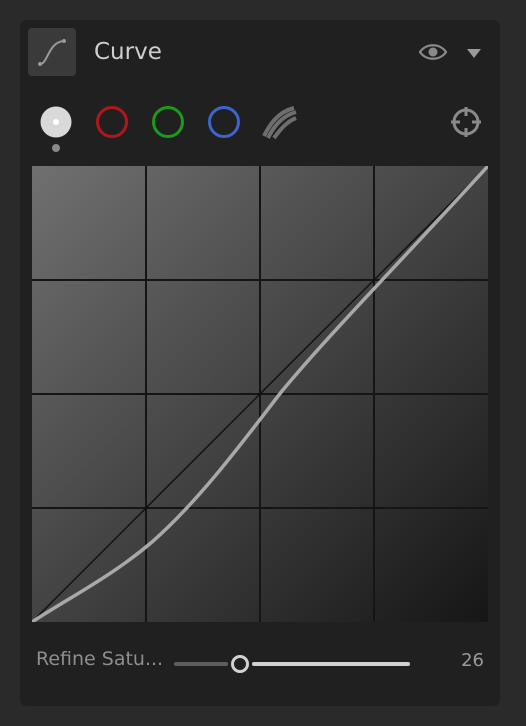 Image resolution: width=526 pixels, height=726 pixels. I want to click on slider-track-right, so click(331, 664).